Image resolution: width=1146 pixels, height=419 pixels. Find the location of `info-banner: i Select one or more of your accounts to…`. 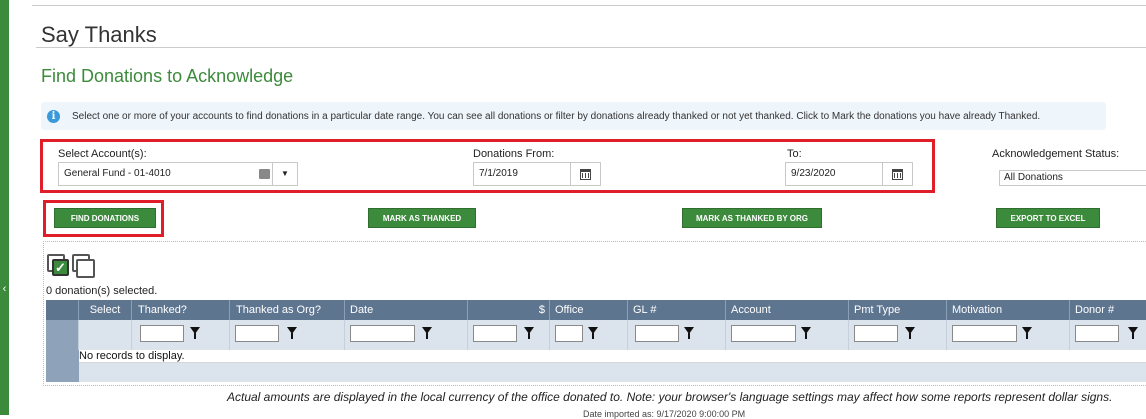

info-banner: i Select one or more of your accounts to… is located at coordinates (573, 116).